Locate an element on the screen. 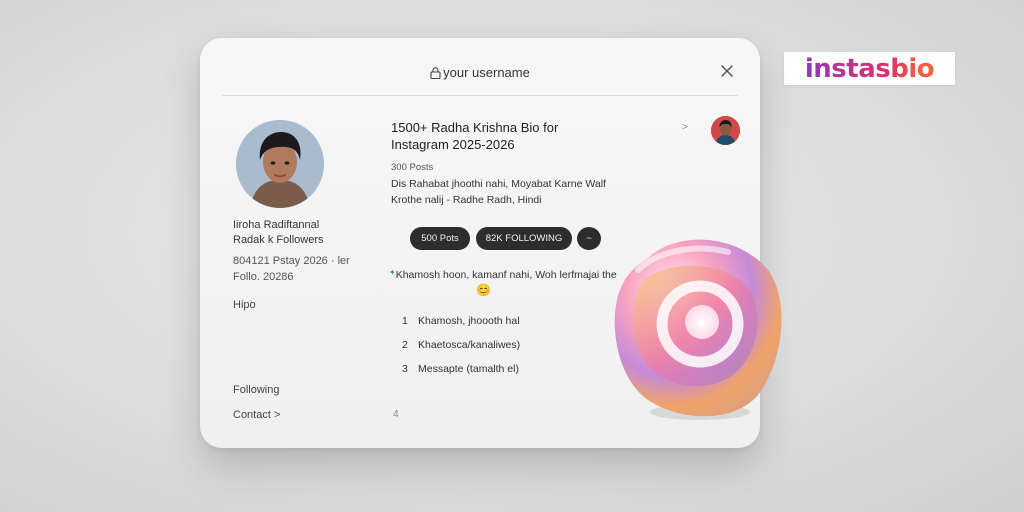 The image size is (1024, 512). username-text: your username is located at coordinates (486, 72).